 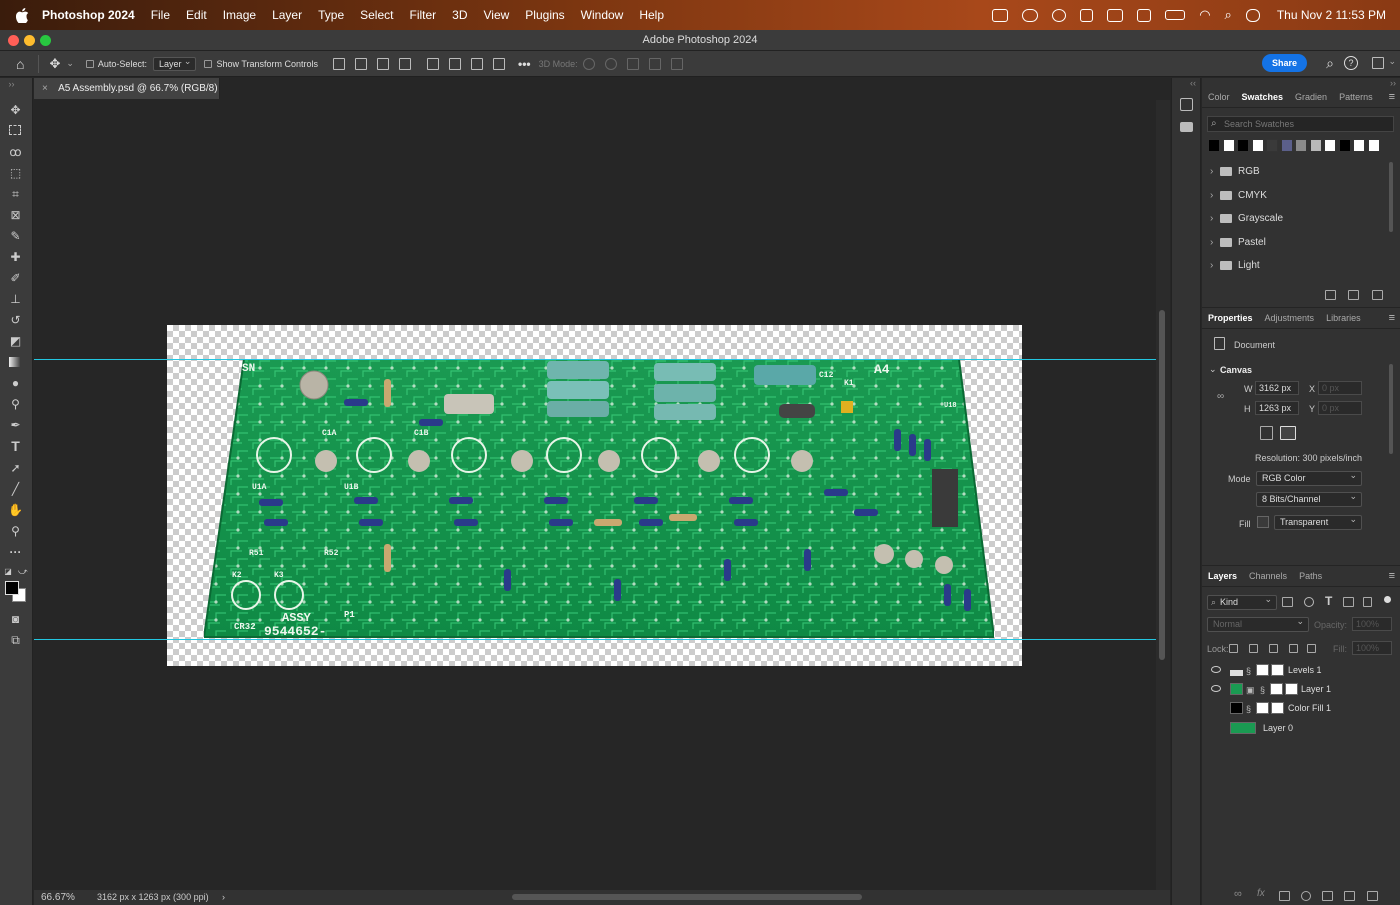 What do you see at coordinates (160, 15) in the screenshot?
I see `menu-file: File` at bounding box center [160, 15].